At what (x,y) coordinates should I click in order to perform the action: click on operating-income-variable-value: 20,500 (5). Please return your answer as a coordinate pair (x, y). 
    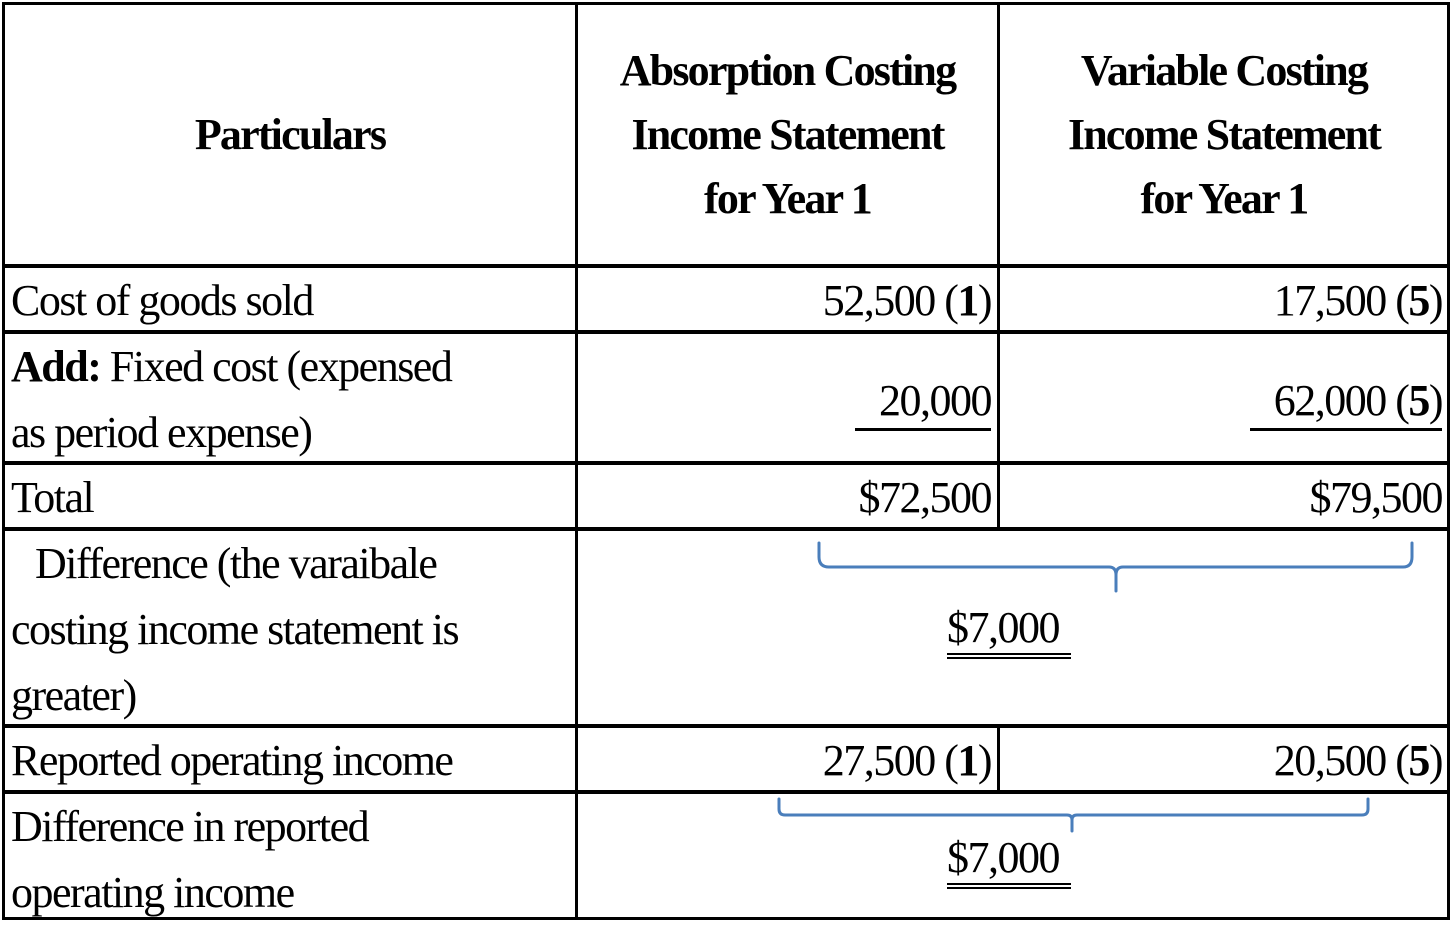
    Looking at the image, I should click on (1358, 760).